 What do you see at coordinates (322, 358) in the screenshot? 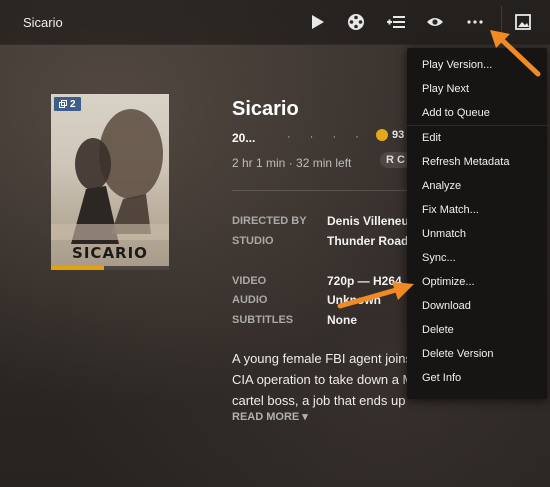
I see `summary-line: A young female FBI agent joins` at bounding box center [322, 358].